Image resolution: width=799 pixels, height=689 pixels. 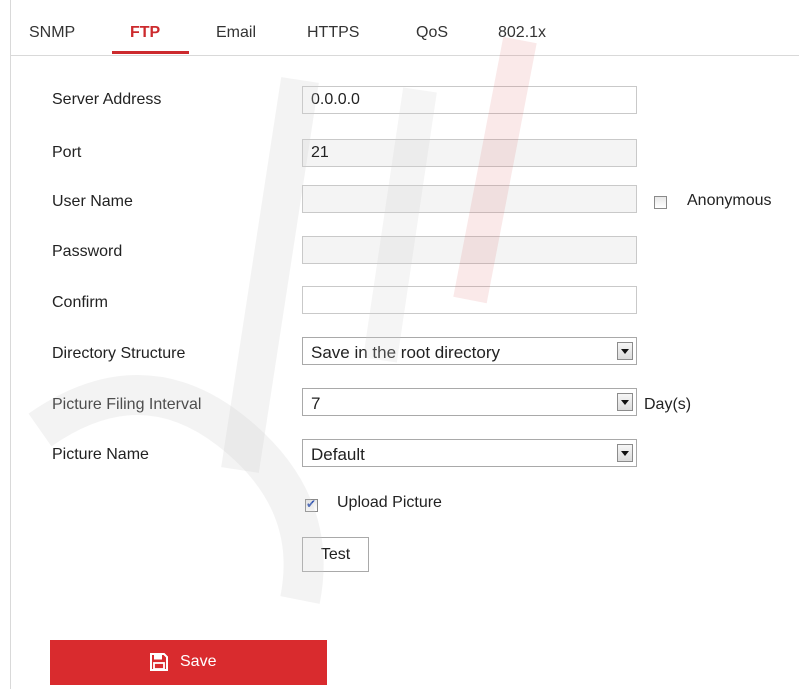 What do you see at coordinates (729, 200) in the screenshot?
I see `anonymous-label: Anonymous` at bounding box center [729, 200].